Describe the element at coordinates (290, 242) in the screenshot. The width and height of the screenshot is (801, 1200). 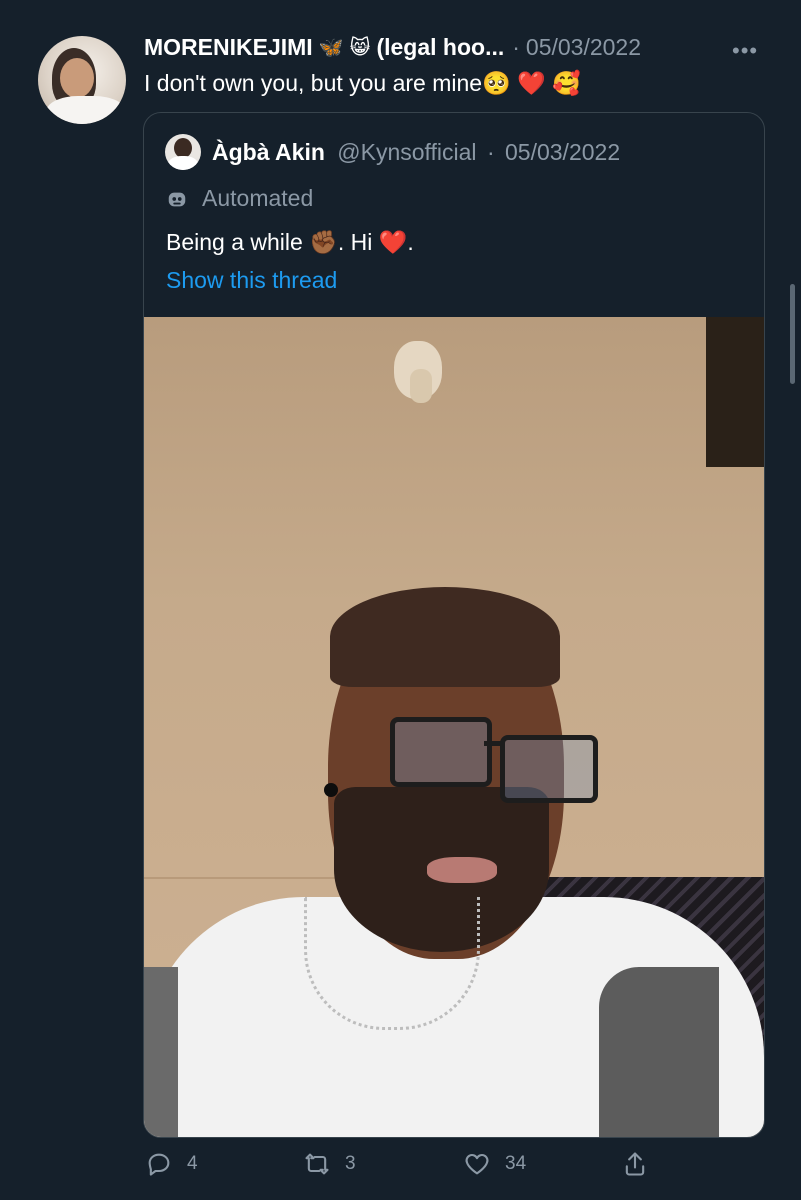
I see `quoted-tweet-text: Being a while ✊🏾. Hi ❤️.` at that location.